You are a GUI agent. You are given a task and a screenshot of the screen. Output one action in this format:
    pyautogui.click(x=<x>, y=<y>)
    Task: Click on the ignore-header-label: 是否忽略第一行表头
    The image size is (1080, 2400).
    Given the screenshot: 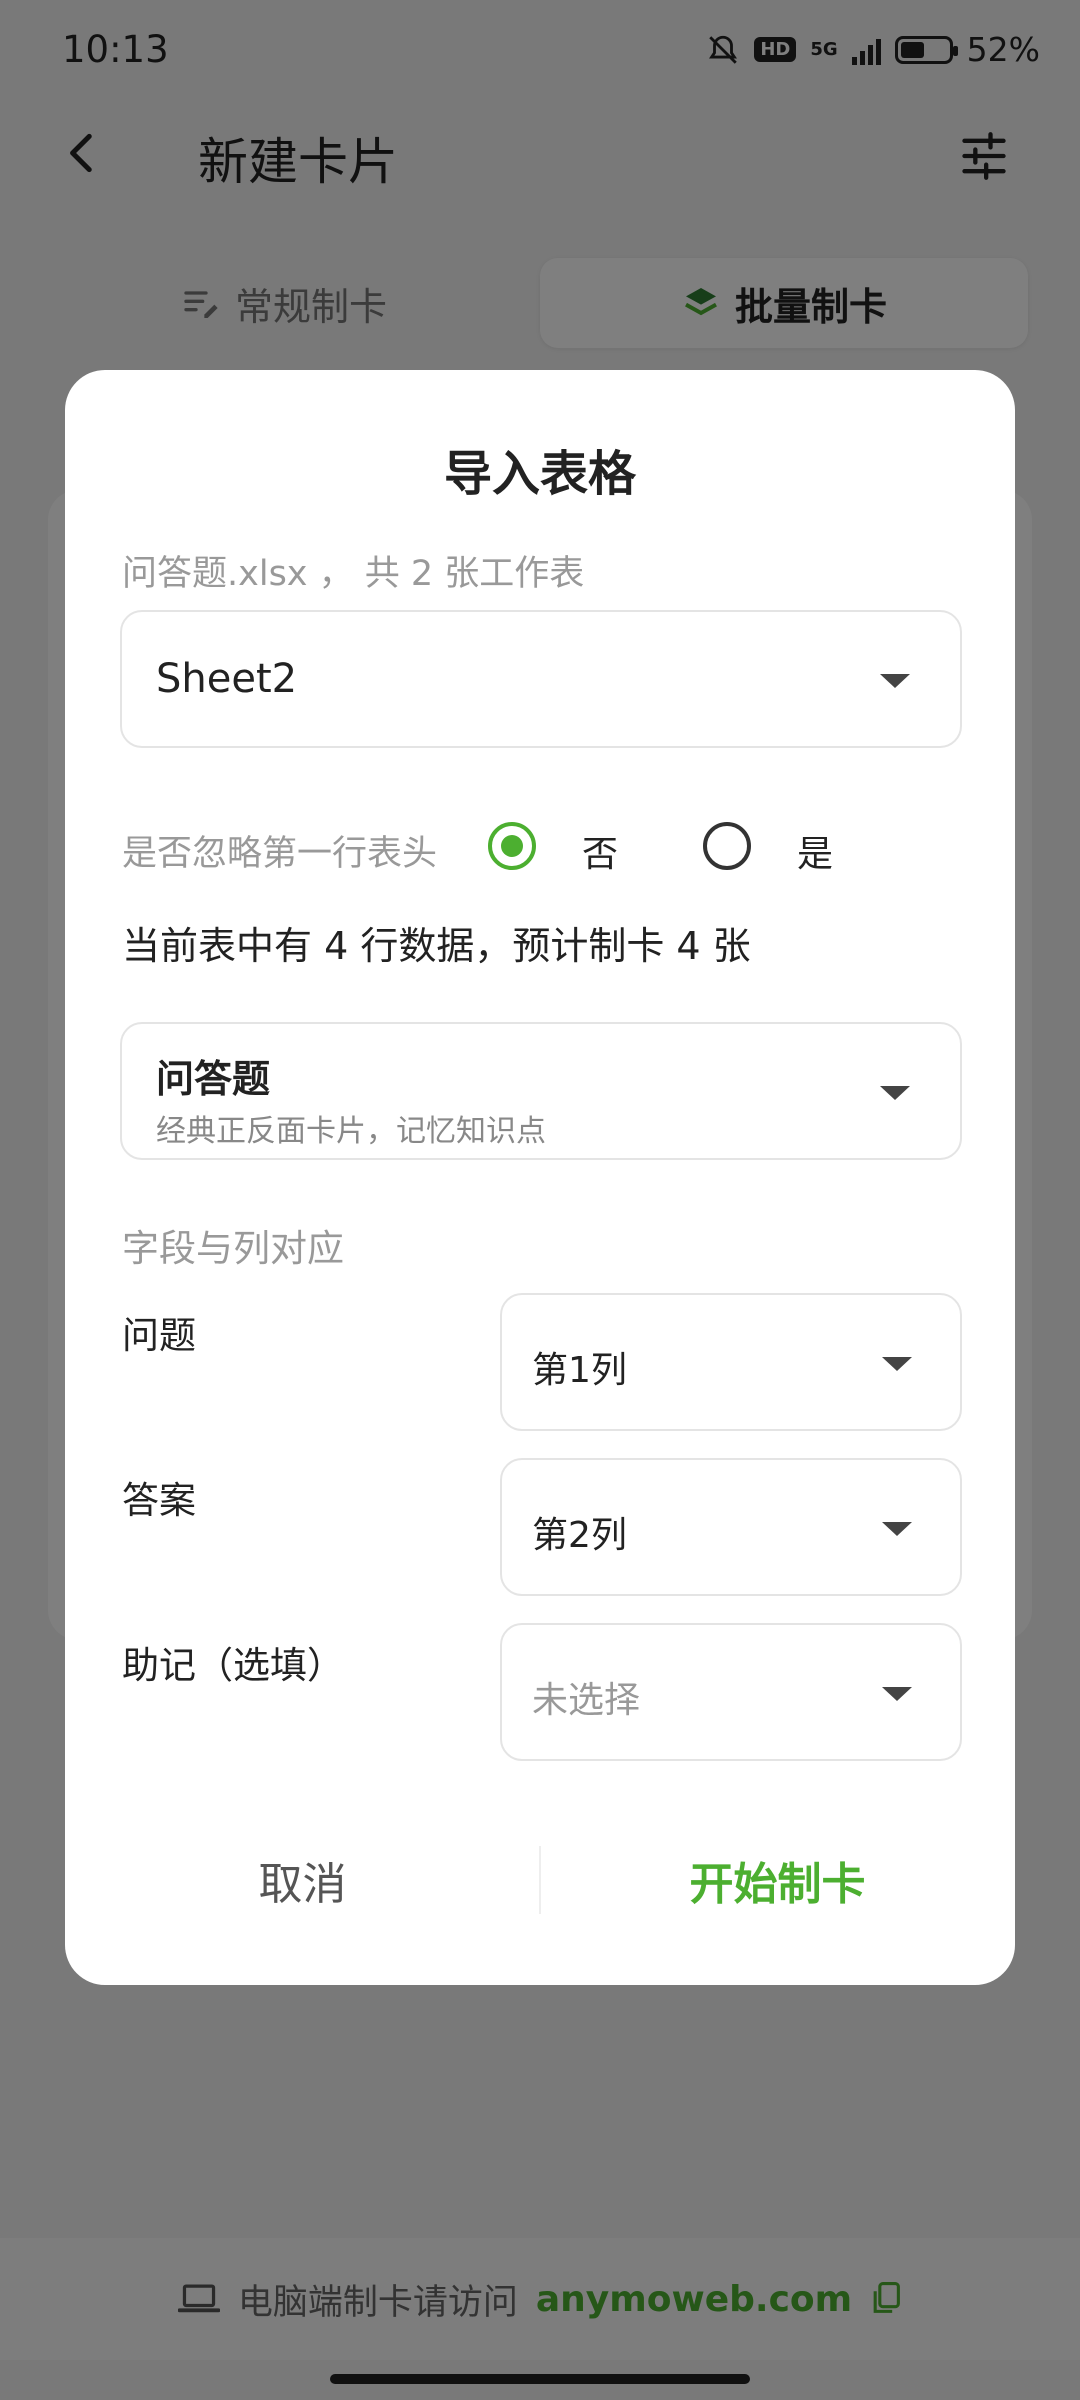 What is the action you would take?
    pyautogui.click(x=280, y=854)
    